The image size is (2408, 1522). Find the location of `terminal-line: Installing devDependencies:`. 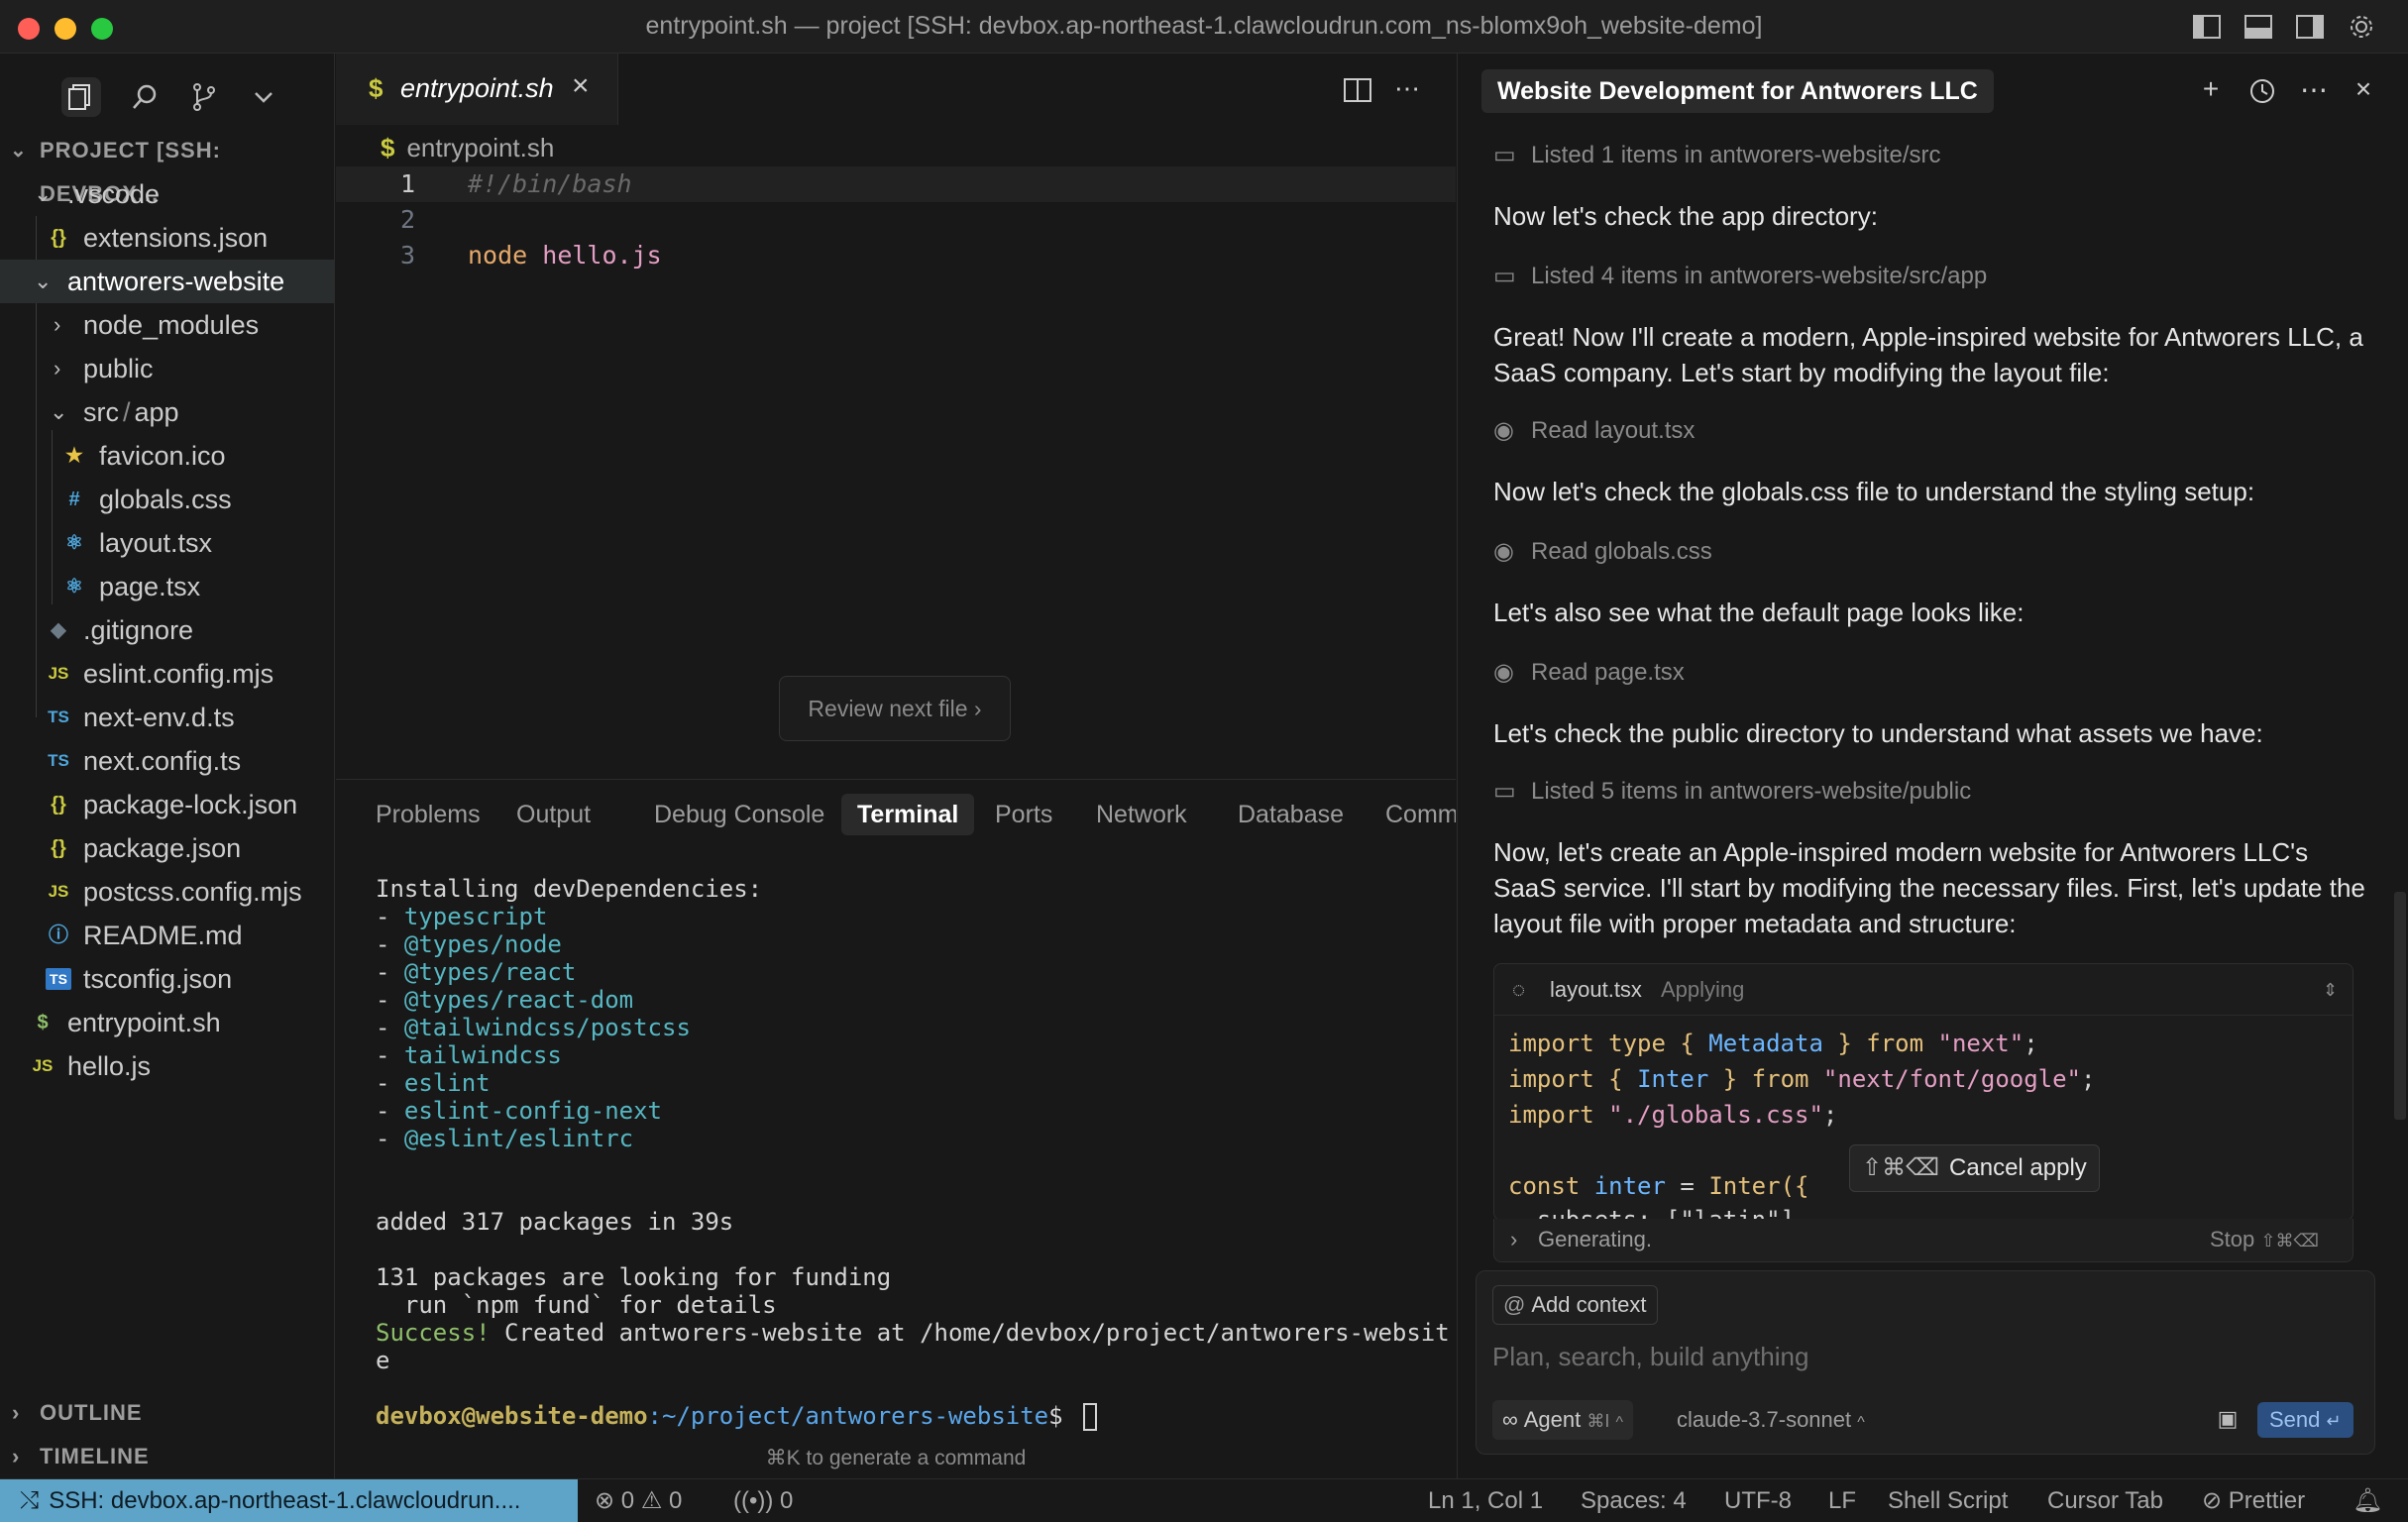

terminal-line: Installing devDependencies: is located at coordinates (569, 889).